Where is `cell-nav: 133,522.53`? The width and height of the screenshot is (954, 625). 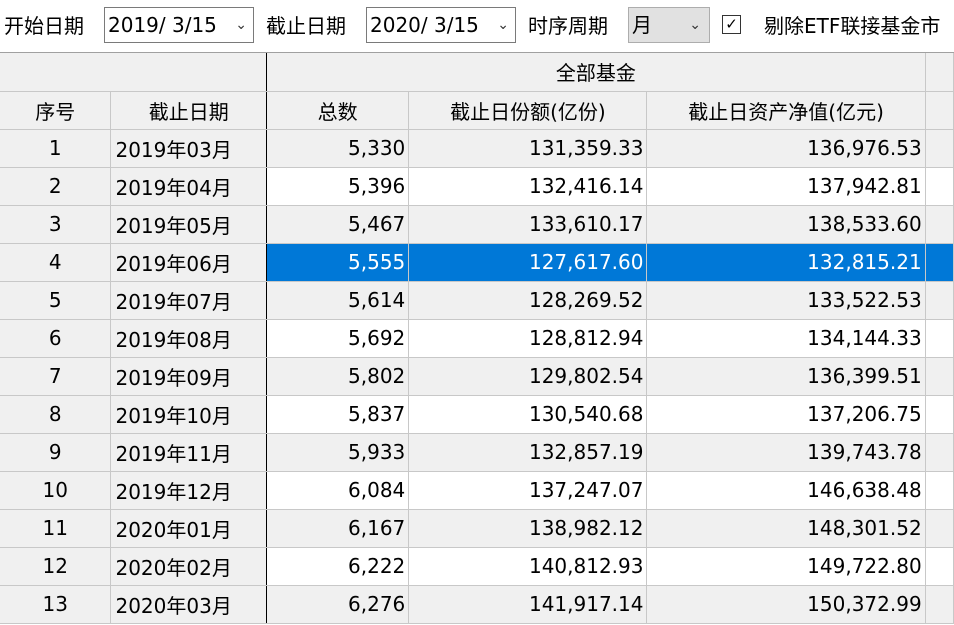 cell-nav: 133,522.53 is located at coordinates (786, 300).